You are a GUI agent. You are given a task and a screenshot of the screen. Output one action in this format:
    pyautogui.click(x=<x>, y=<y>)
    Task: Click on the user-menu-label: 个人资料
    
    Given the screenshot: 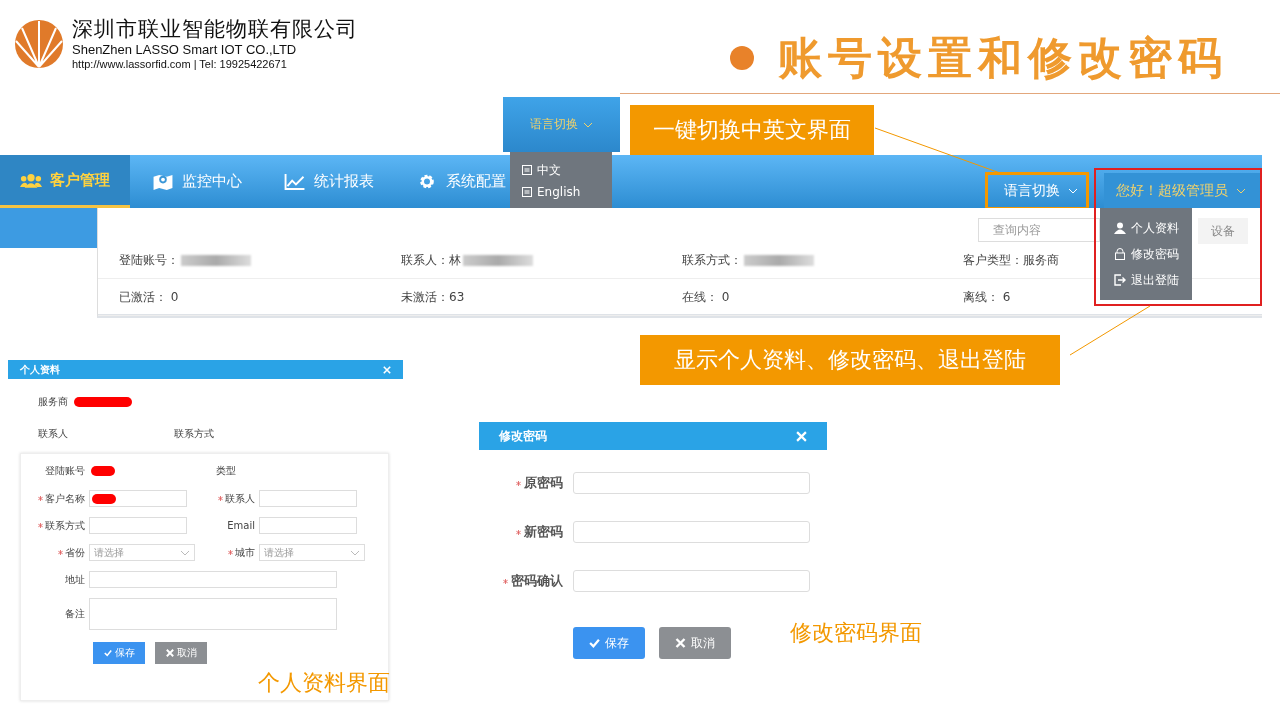 What is the action you would take?
    pyautogui.click(x=1155, y=228)
    